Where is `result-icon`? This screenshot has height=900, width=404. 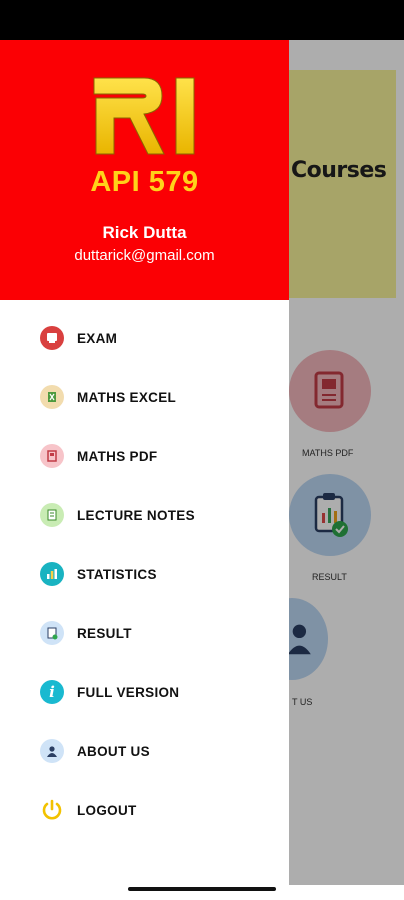 result-icon is located at coordinates (52, 633).